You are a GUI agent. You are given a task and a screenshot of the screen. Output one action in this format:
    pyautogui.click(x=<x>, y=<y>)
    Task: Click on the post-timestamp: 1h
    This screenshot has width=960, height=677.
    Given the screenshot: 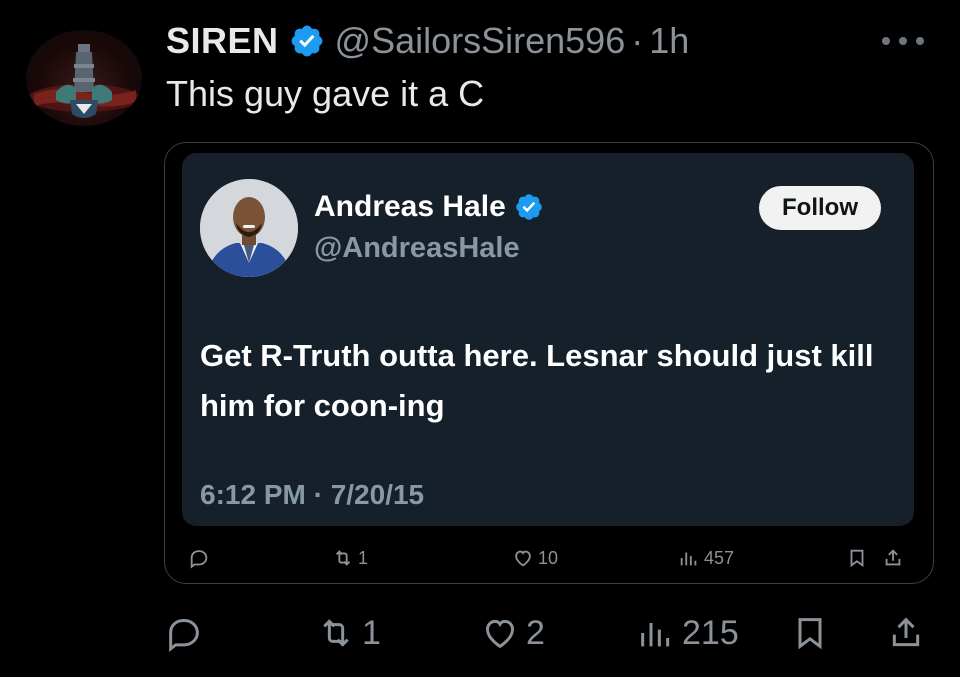 What is the action you would take?
    pyautogui.click(x=669, y=41)
    